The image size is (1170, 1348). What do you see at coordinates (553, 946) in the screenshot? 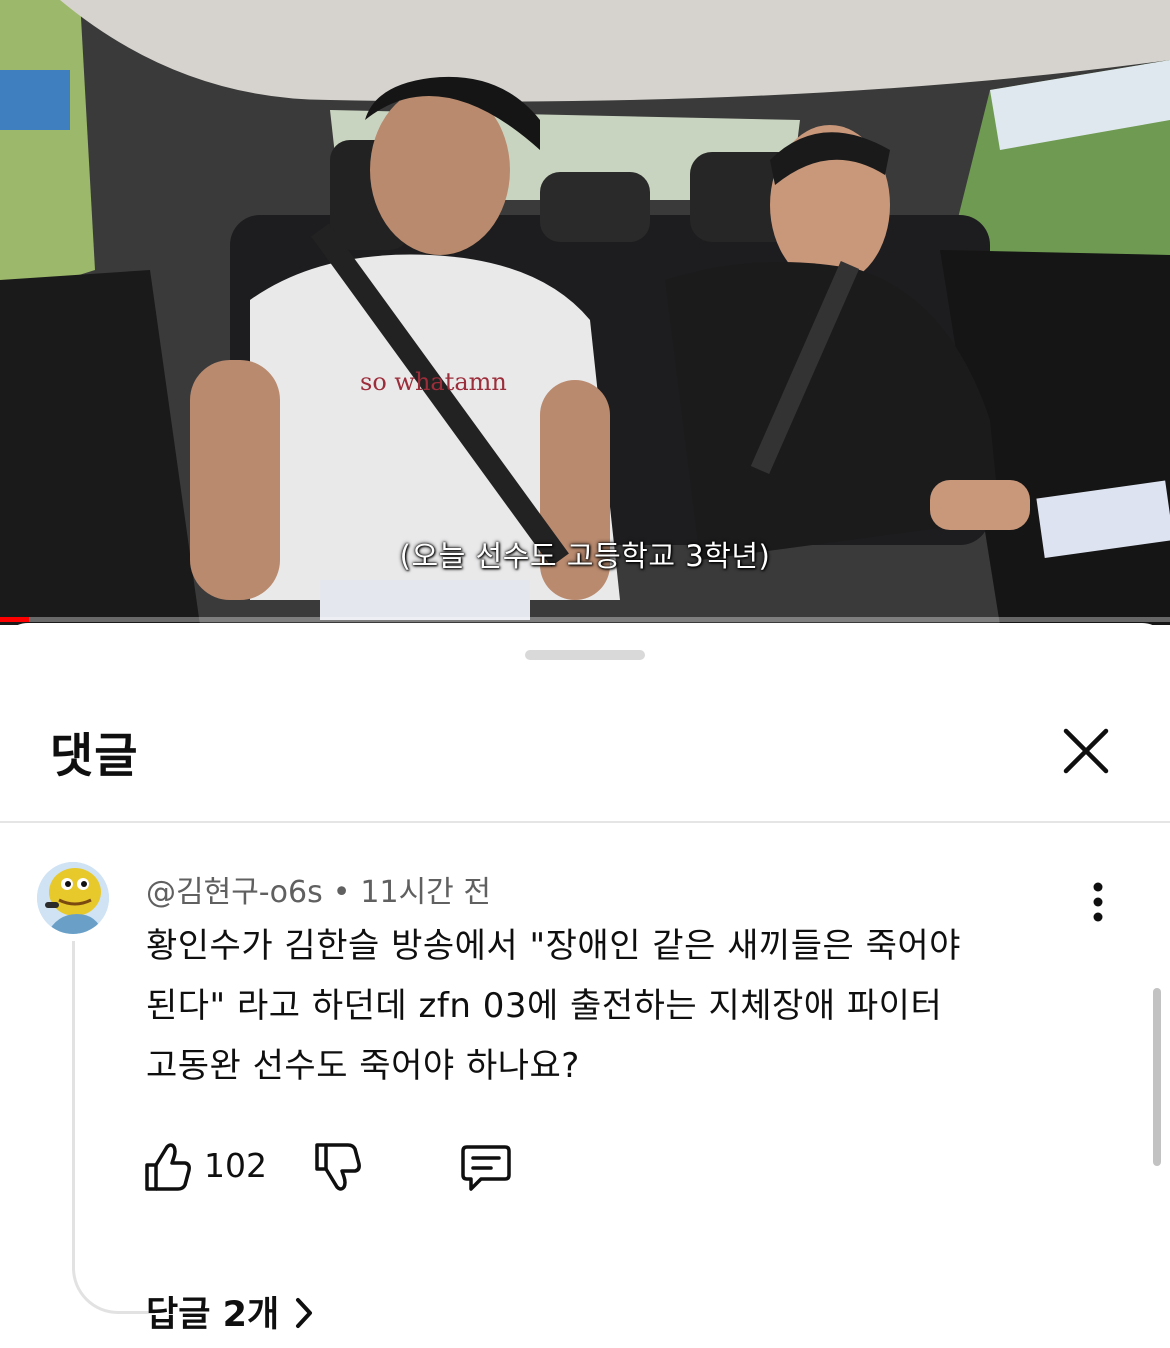
I see `comment-line: 황인수가 김한슬 방송에서 "장애인 같은 새끼들은 죽어야` at bounding box center [553, 946].